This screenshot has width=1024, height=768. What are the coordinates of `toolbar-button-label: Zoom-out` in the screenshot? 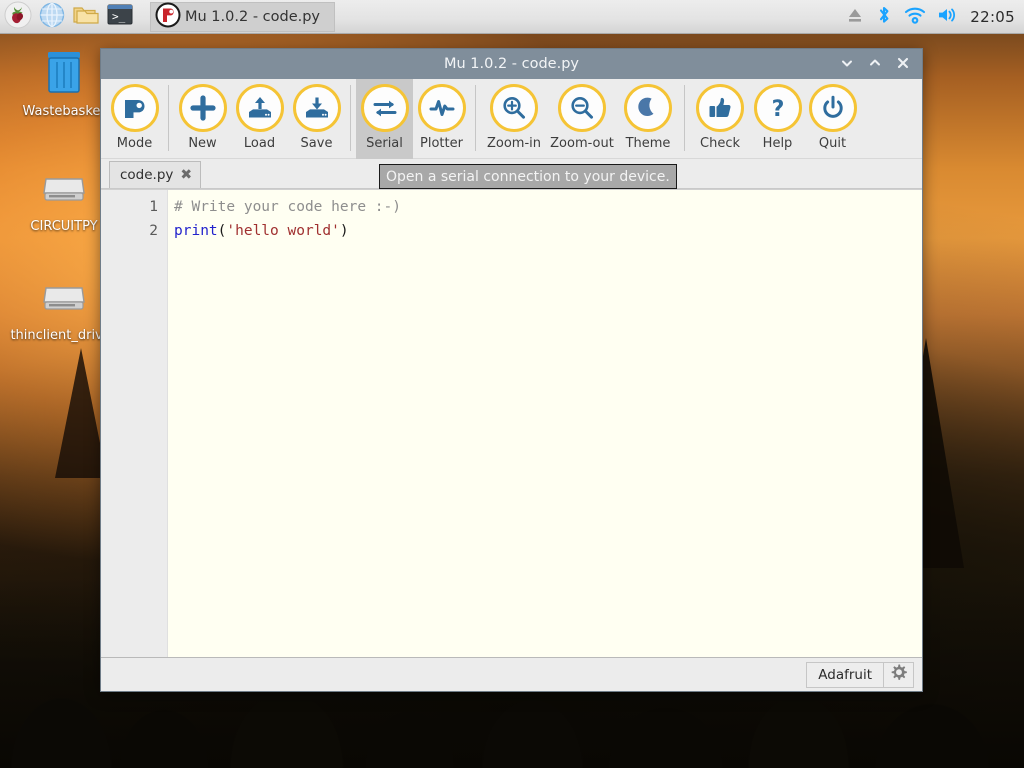 It's located at (582, 143).